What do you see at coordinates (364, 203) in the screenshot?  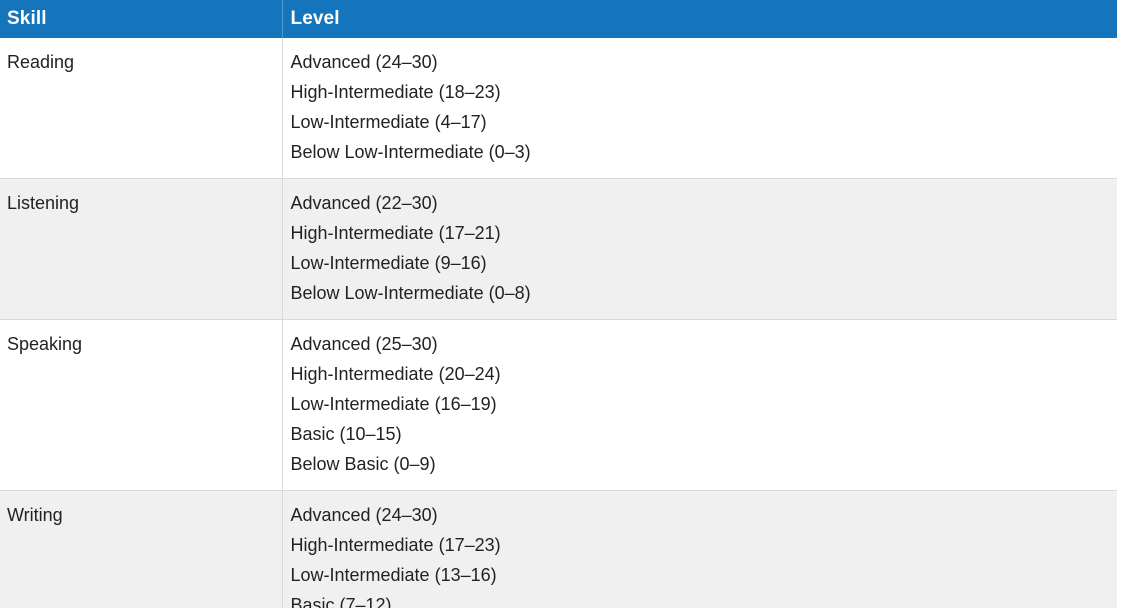 I see `level-item: Advanced (22–30)` at bounding box center [364, 203].